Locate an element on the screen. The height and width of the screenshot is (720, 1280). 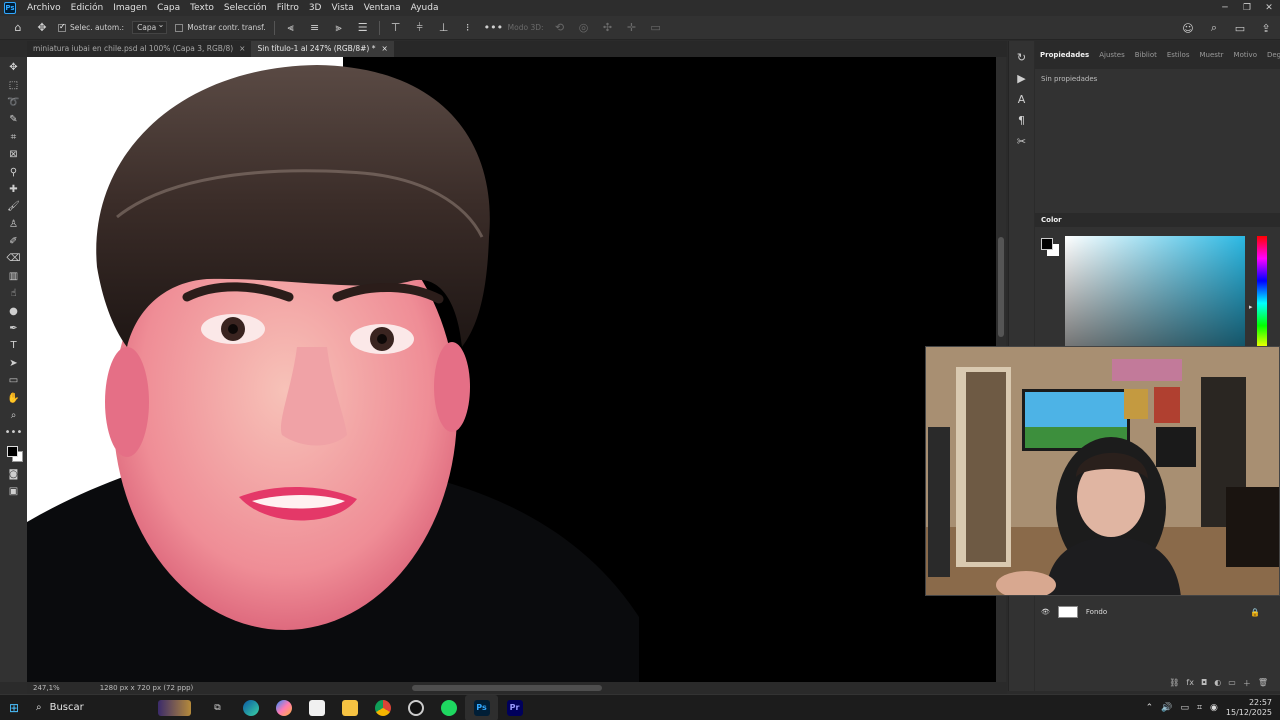
menu-edicion: Edición is located at coordinates (87, 8).